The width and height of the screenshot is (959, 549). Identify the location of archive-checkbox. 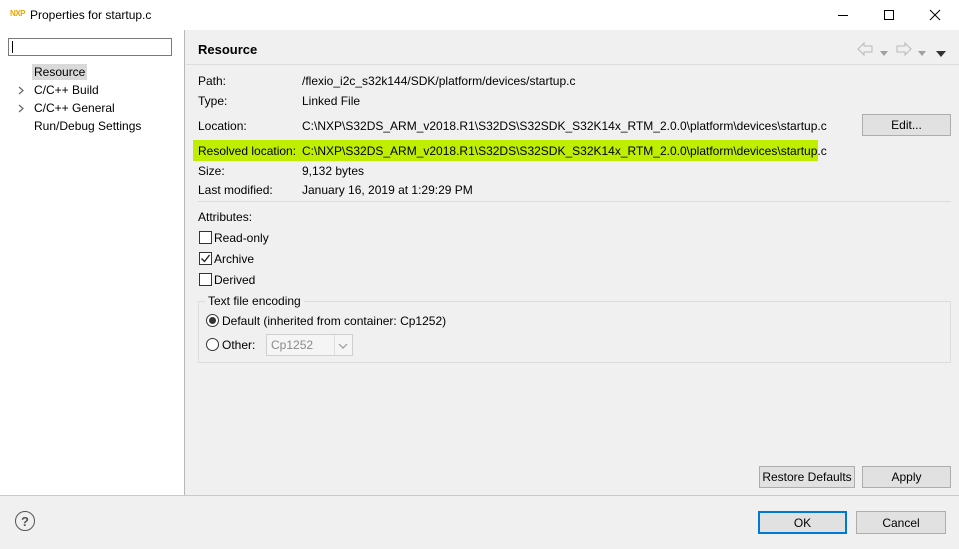
(205, 258).